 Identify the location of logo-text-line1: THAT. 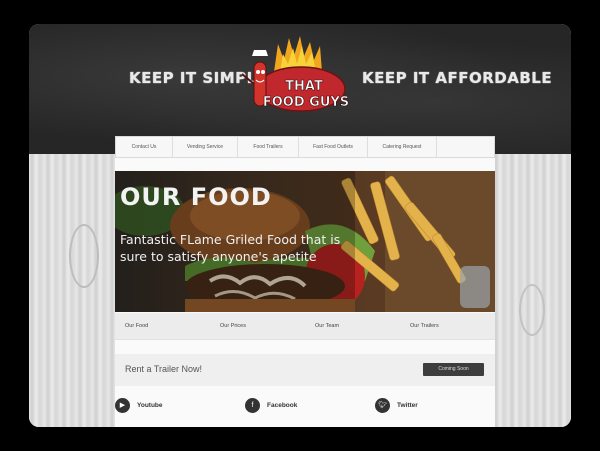
(304, 86).